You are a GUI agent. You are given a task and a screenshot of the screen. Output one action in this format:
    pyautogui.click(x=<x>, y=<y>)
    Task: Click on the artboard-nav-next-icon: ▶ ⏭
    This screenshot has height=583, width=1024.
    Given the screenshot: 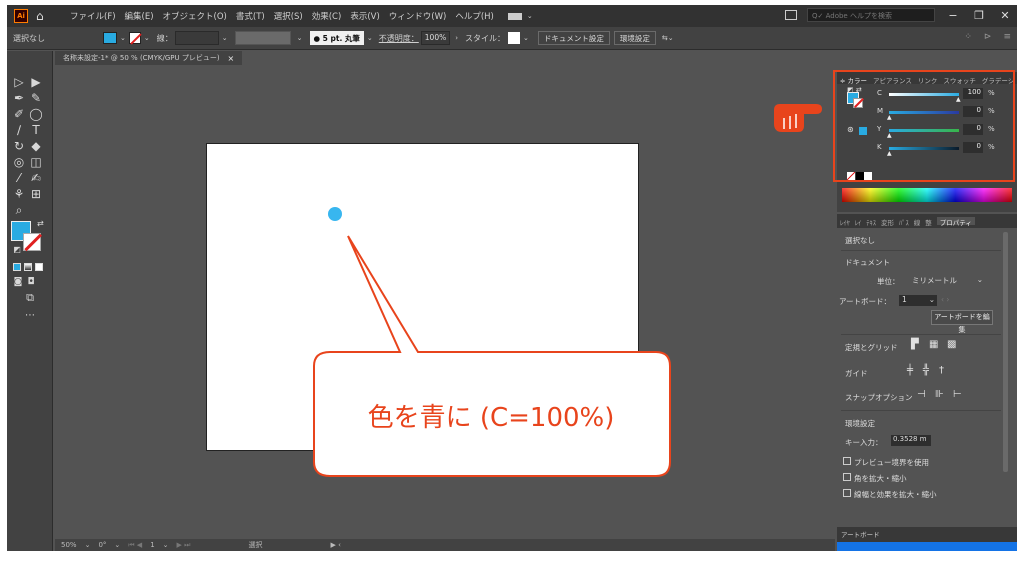 What is the action you would take?
    pyautogui.click(x=184, y=545)
    